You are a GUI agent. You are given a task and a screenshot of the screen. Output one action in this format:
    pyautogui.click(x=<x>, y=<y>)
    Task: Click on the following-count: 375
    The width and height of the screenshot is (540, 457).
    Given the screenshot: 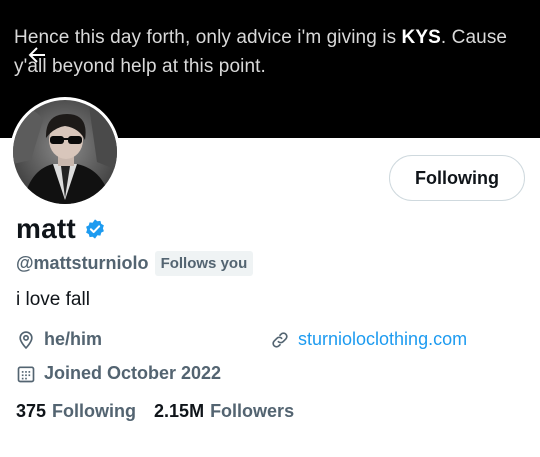 What is the action you would take?
    pyautogui.click(x=31, y=411)
    